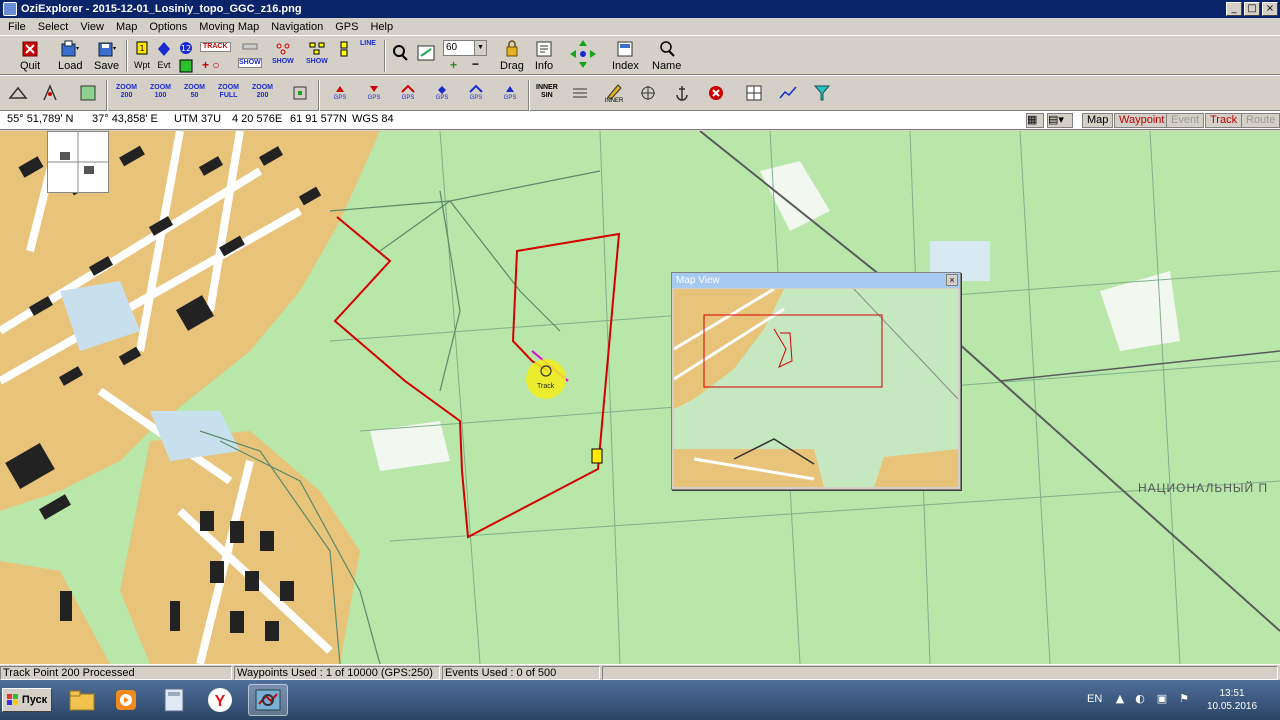  I want to click on quit-button: Quit, so click(30, 56).